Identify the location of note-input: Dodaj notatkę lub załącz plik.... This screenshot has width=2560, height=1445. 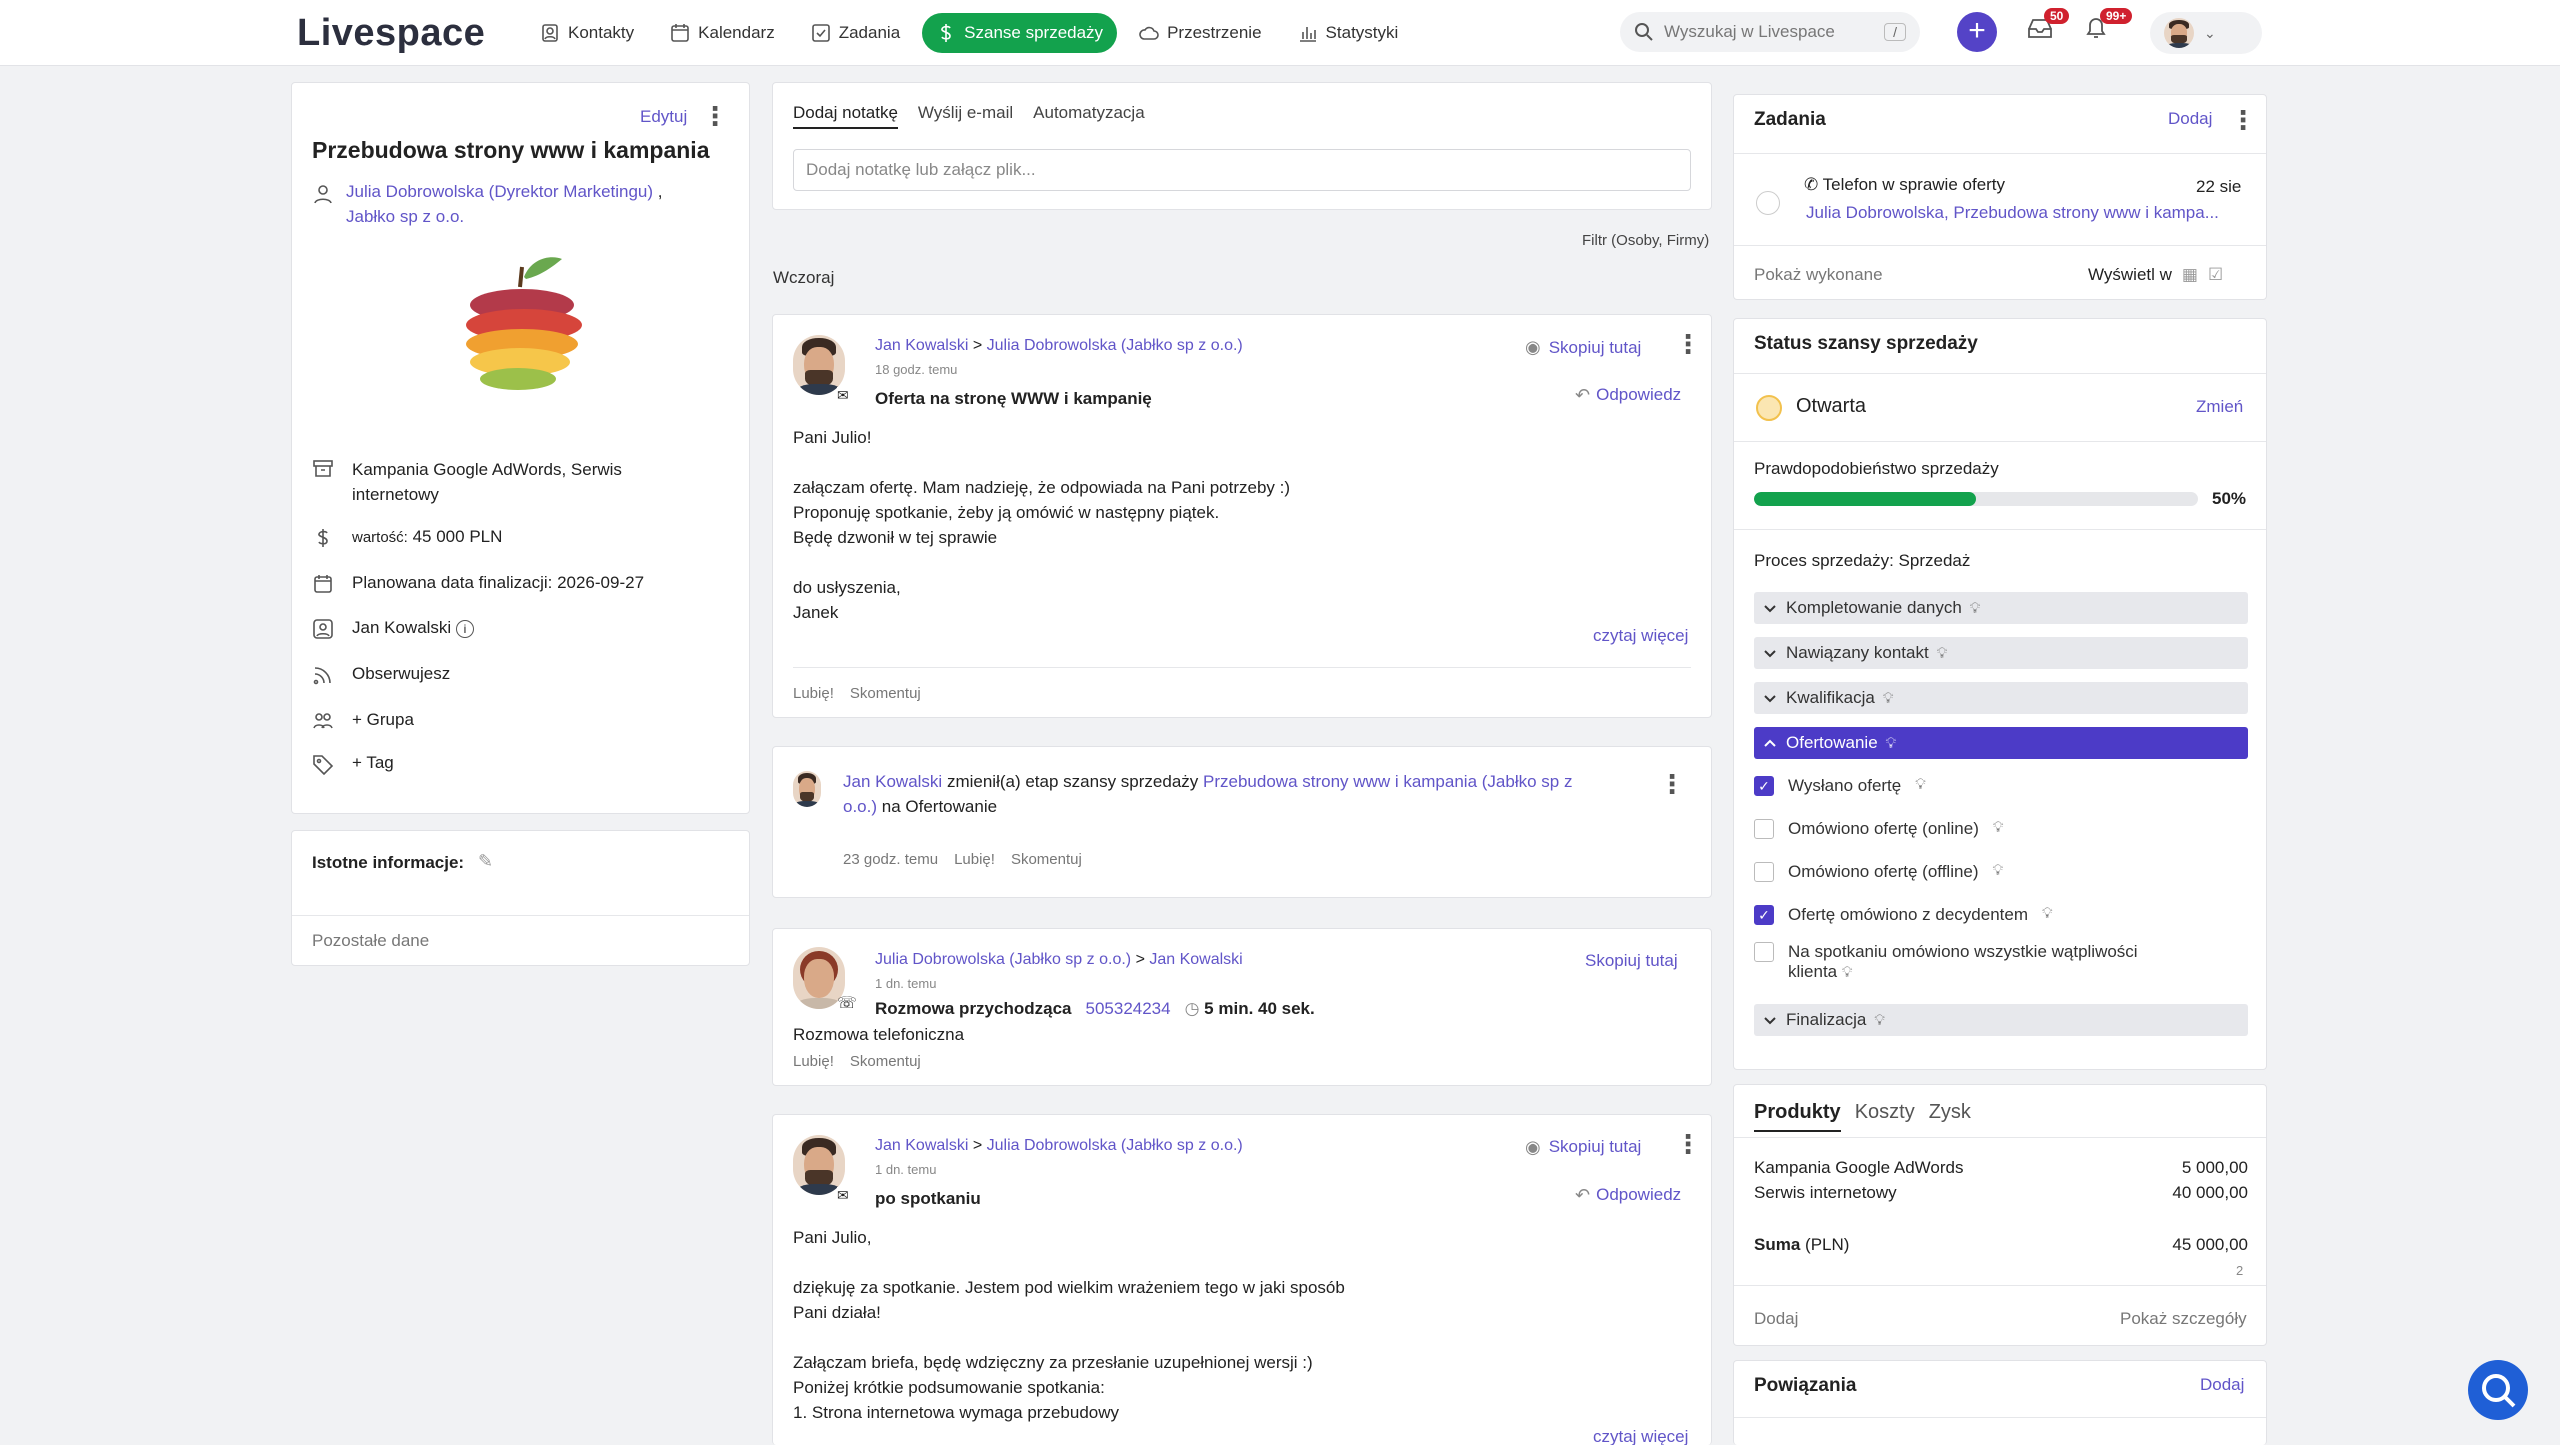
(1242, 170).